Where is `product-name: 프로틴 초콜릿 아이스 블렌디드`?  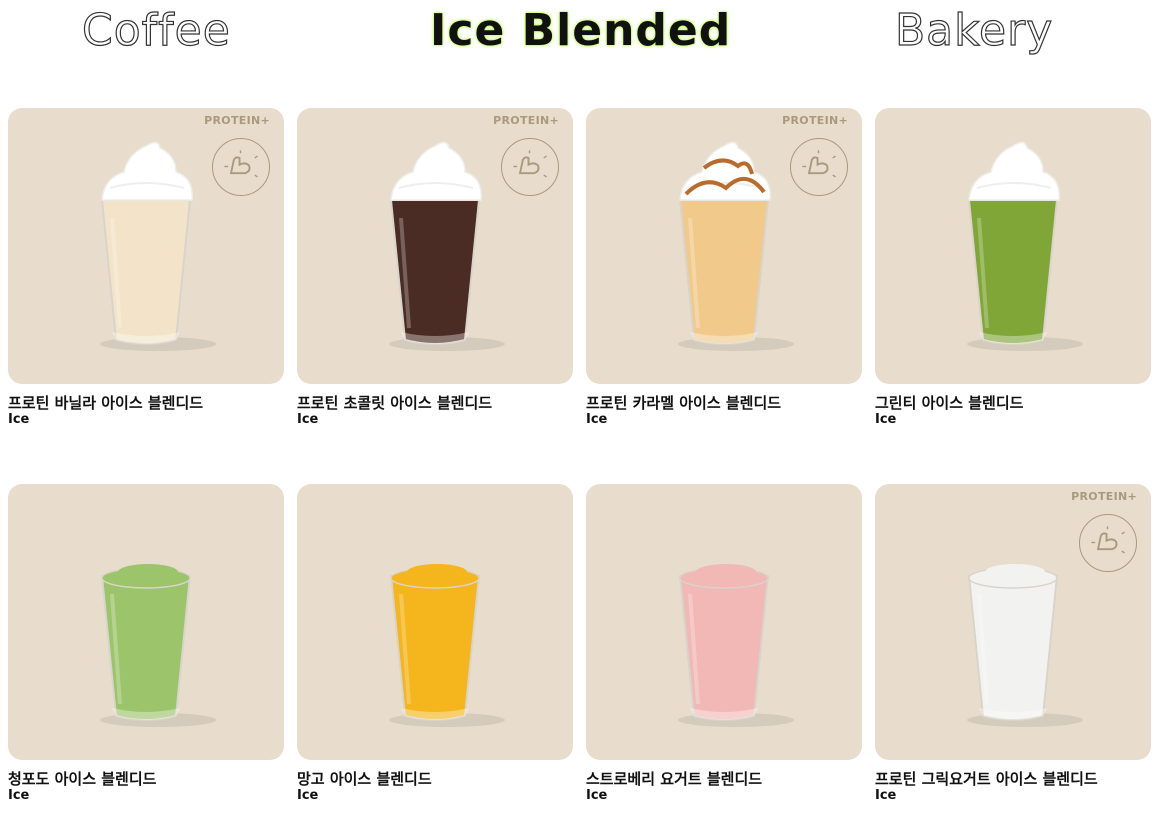 product-name: 프로틴 초콜릿 아이스 블렌디드 is located at coordinates (394, 402).